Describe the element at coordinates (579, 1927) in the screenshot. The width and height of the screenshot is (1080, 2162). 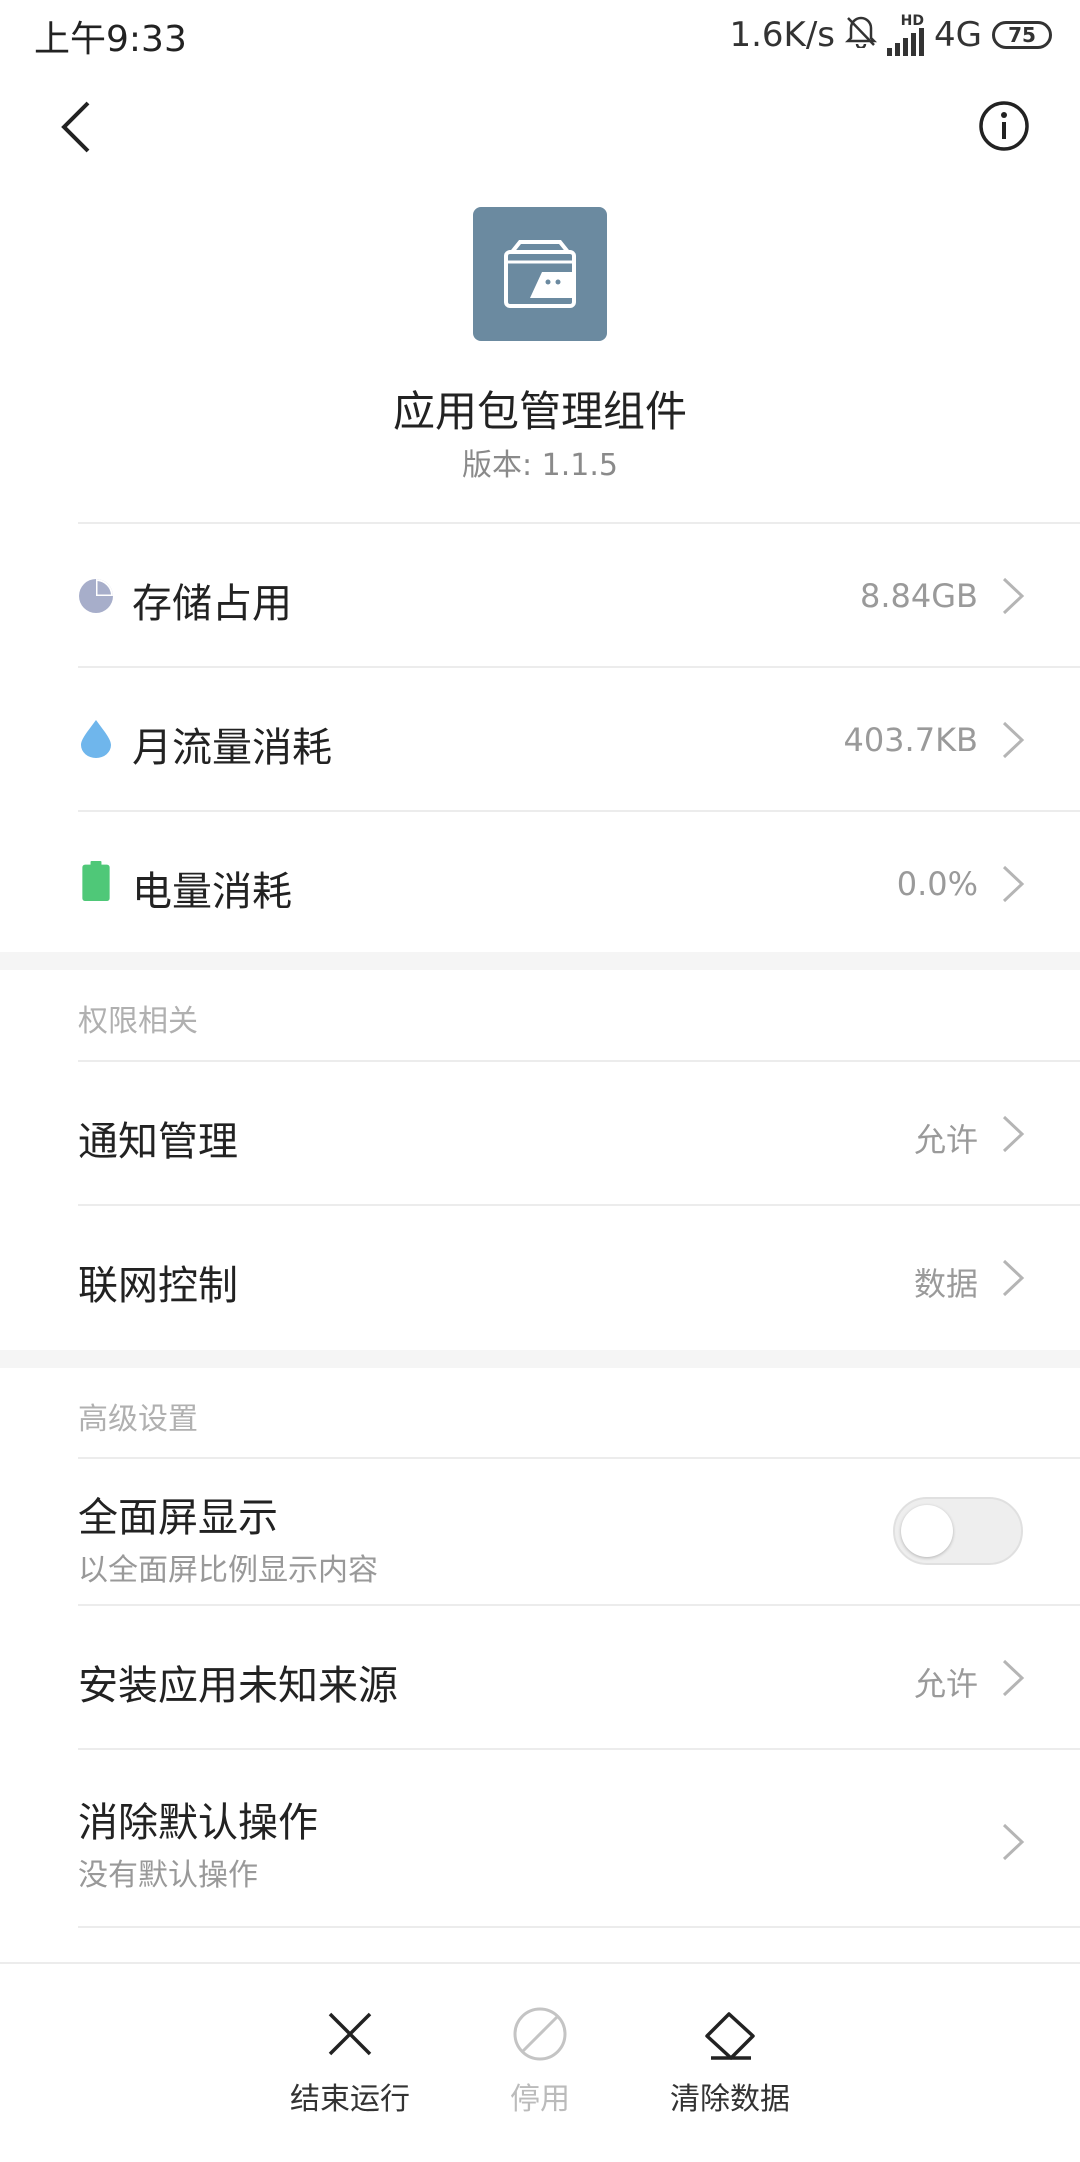
I see `divider` at that location.